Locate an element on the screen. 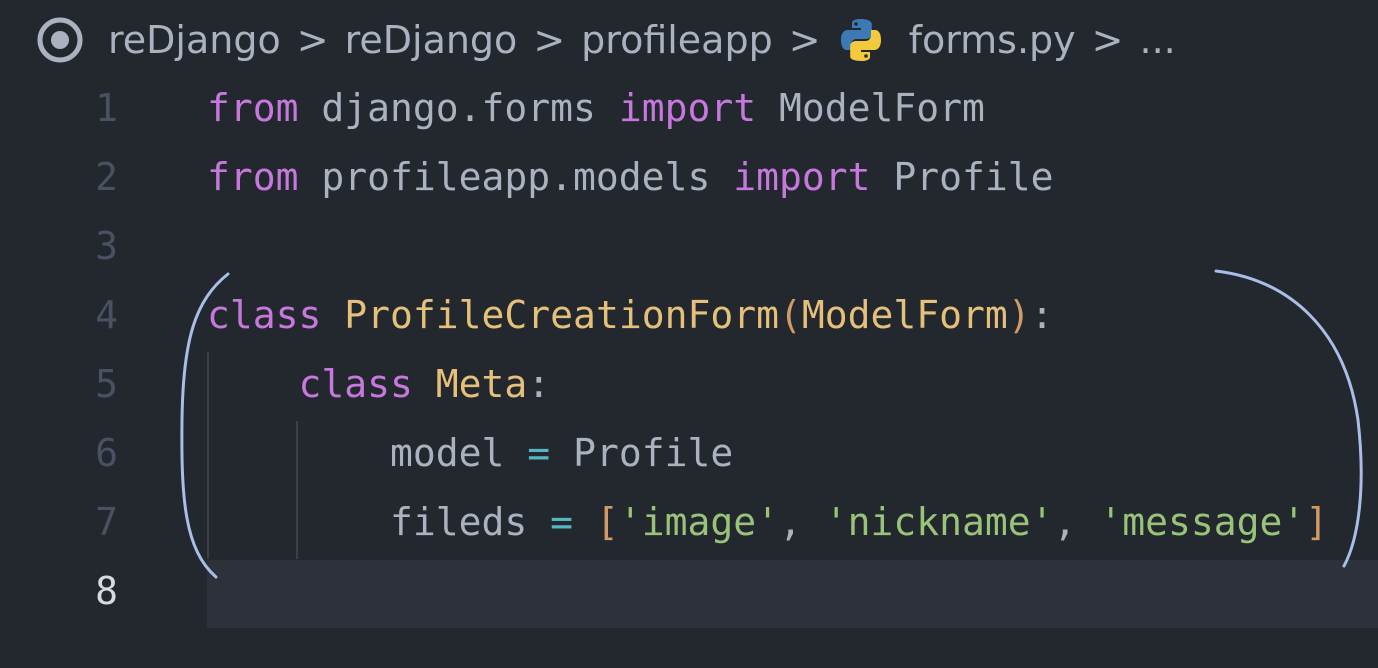 The image size is (1378, 668). line-number: 2 is located at coordinates (106, 177).